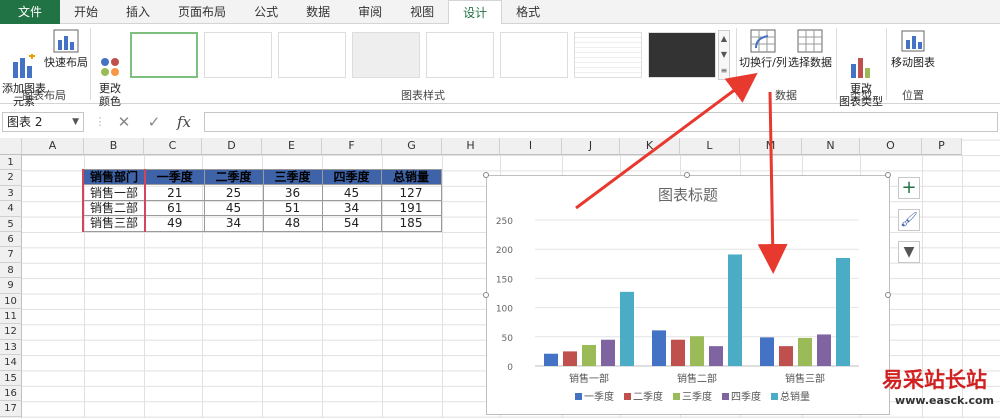 Image resolution: width=1000 pixels, height=418 pixels. What do you see at coordinates (30, 12) in the screenshot?
I see `tab-file: 文件` at bounding box center [30, 12].